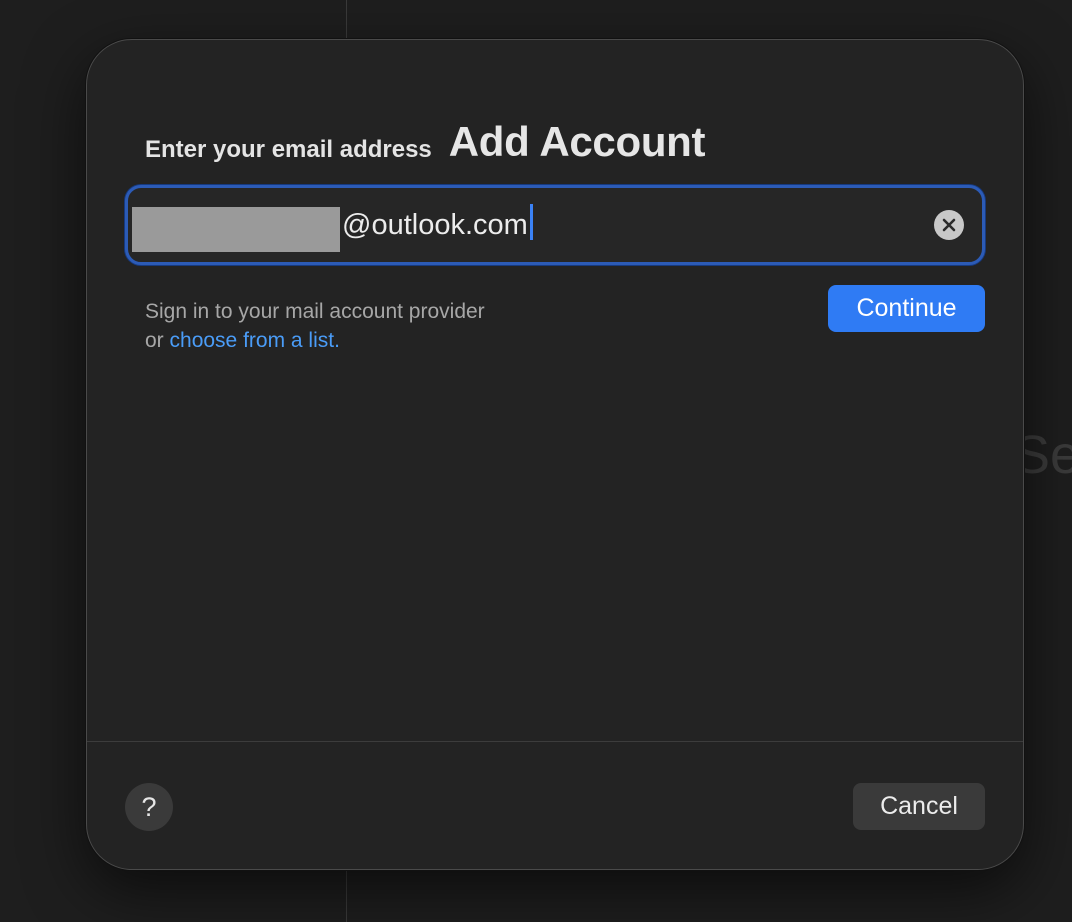 Image resolution: width=1072 pixels, height=922 pixels. Describe the element at coordinates (236, 229) in the screenshot. I see `redacted-username` at that location.